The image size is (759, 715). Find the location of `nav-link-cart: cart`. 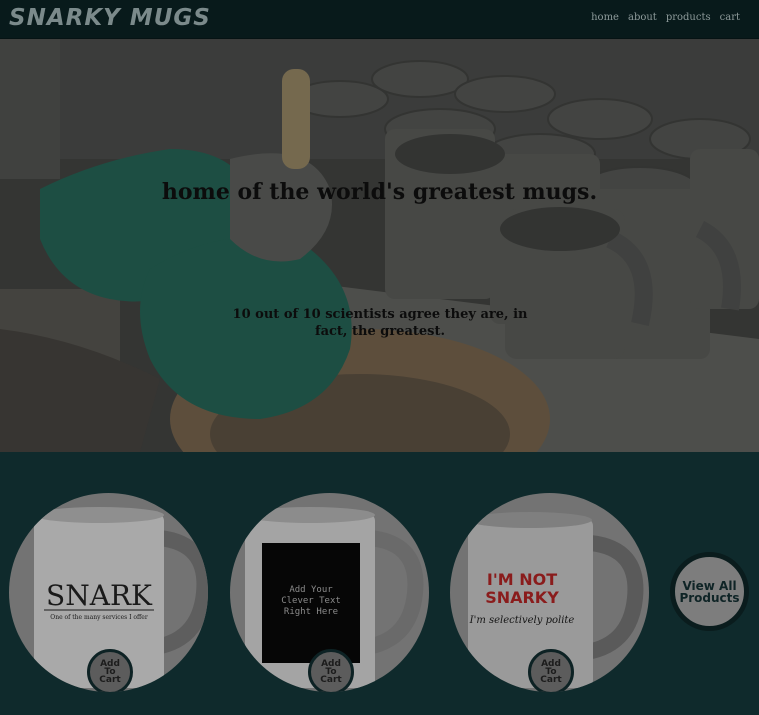

nav-link-cart: cart is located at coordinates (730, 17).